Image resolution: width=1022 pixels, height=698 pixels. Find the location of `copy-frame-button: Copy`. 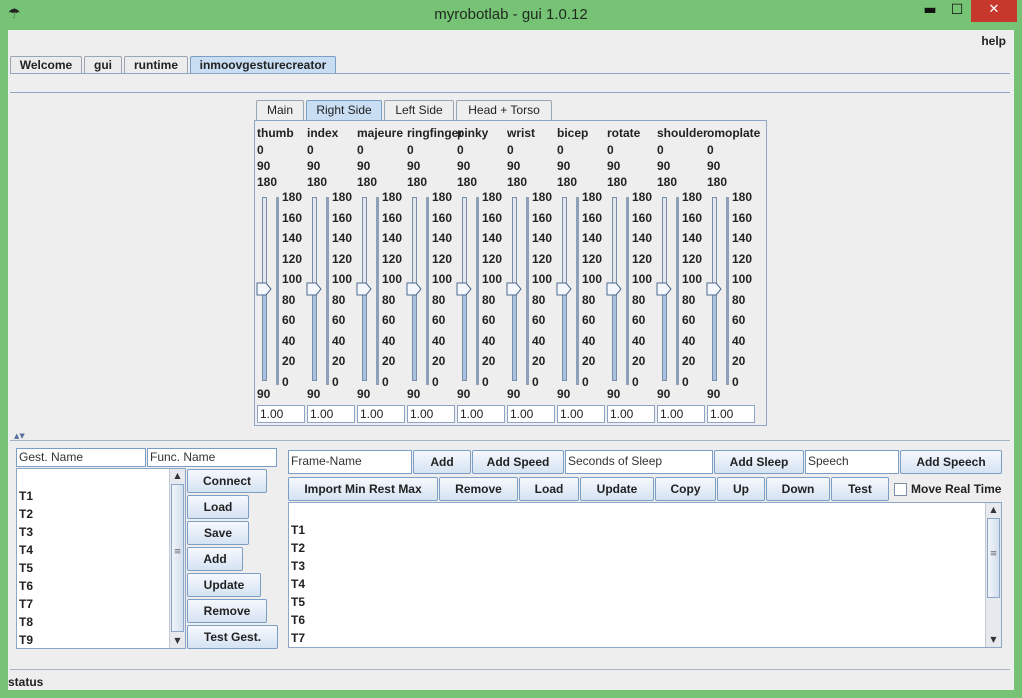

copy-frame-button: Copy is located at coordinates (685, 489).